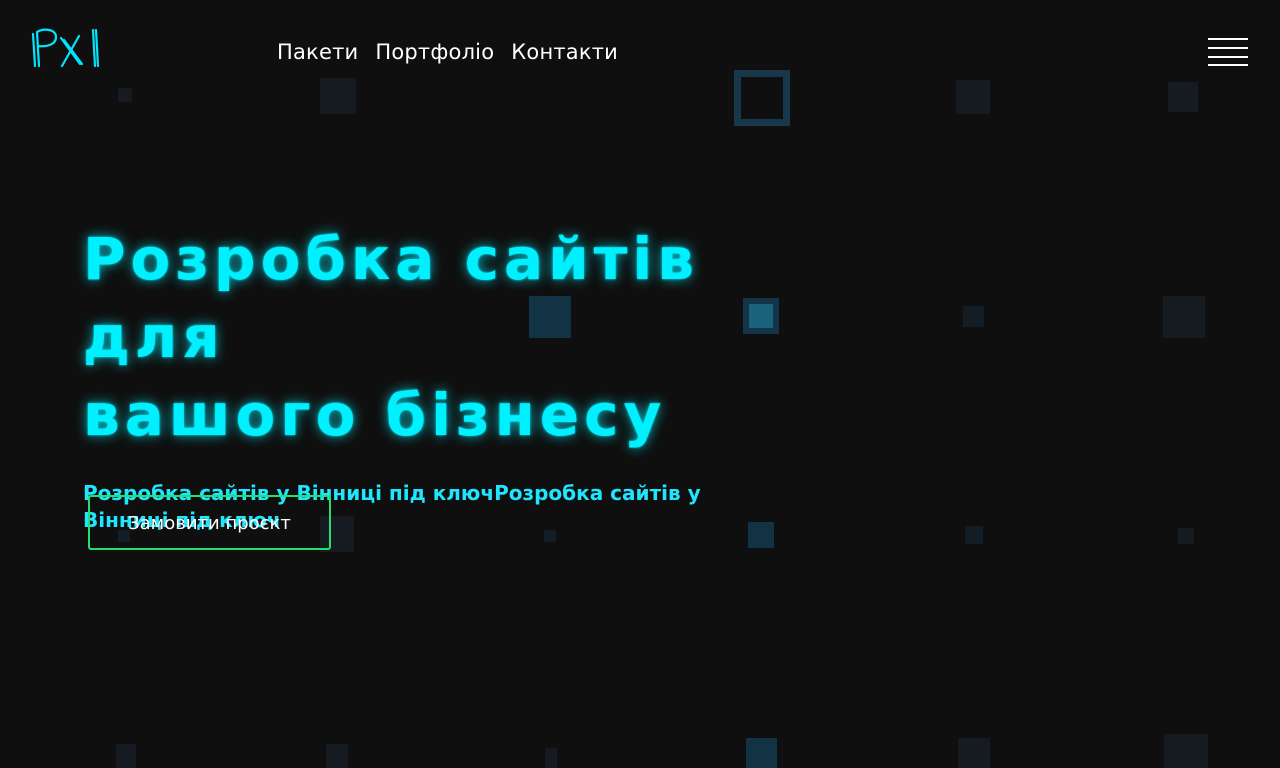 The height and width of the screenshot is (768, 1280). Describe the element at coordinates (209, 522) in the screenshot. I see `order-project-button: Замовити проєкт` at that location.